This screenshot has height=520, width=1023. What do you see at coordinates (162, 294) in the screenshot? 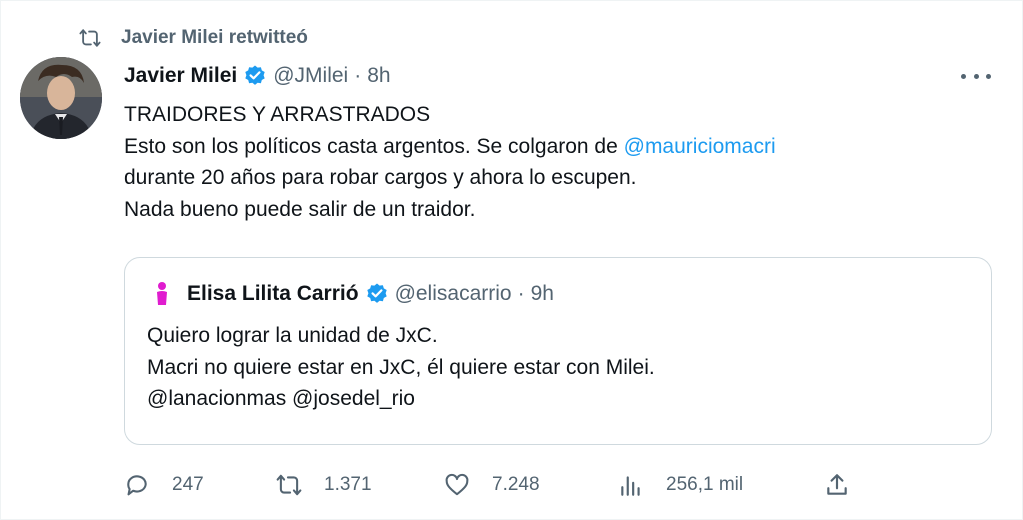
I see `quoted-avatar` at bounding box center [162, 294].